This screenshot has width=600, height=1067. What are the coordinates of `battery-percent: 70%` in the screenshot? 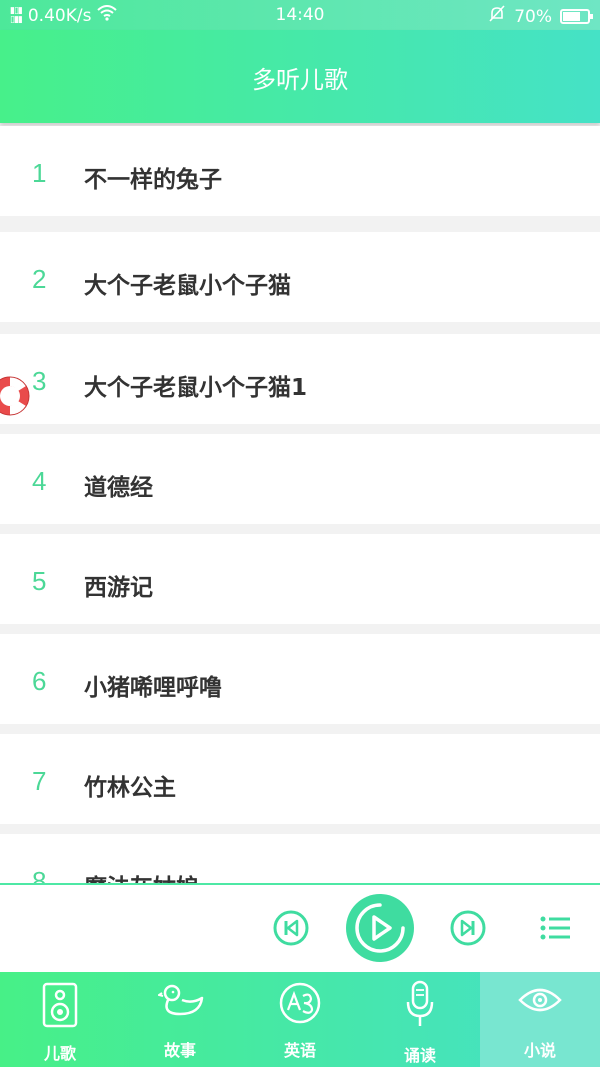 It's located at (533, 16).